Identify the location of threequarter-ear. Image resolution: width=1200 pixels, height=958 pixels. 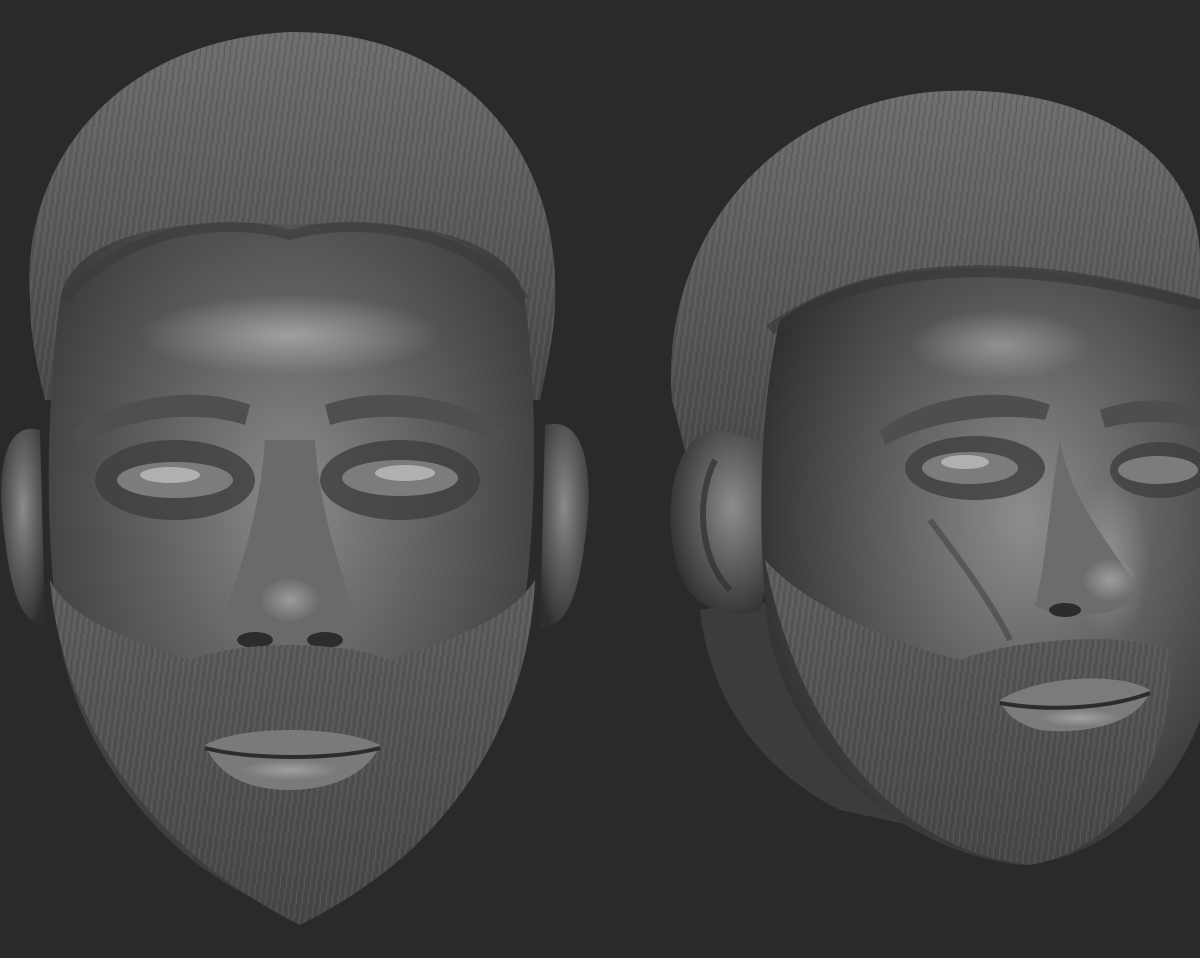
(722, 522).